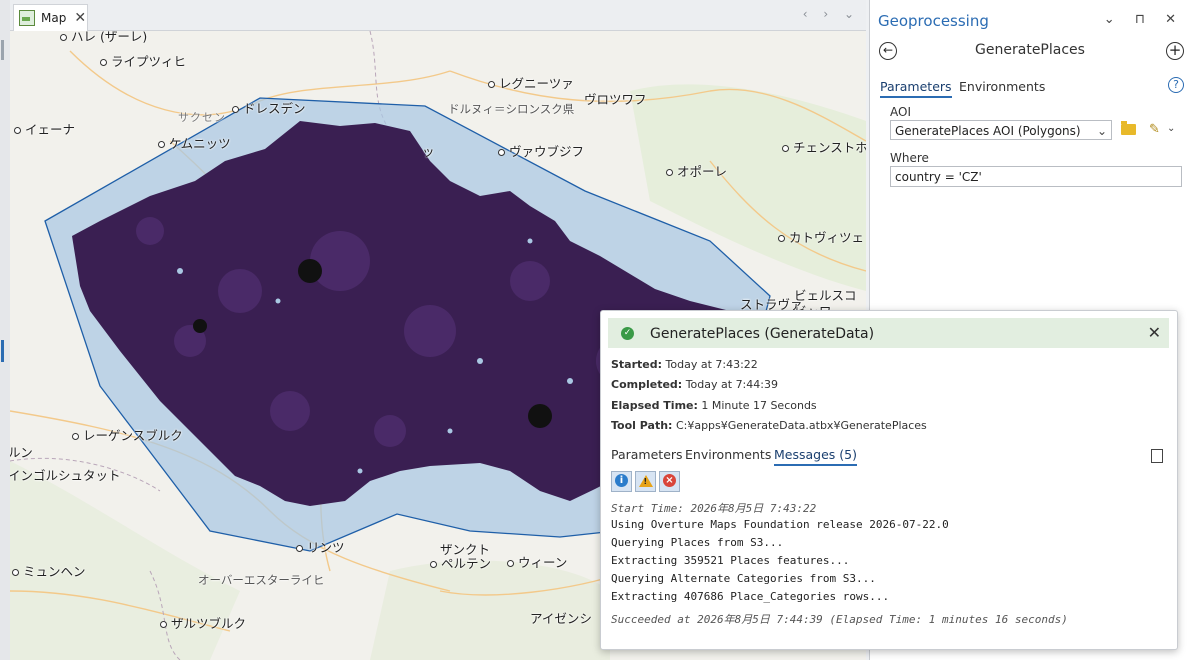  What do you see at coordinates (1159, 454) in the screenshot?
I see `copy-icon` at bounding box center [1159, 454].